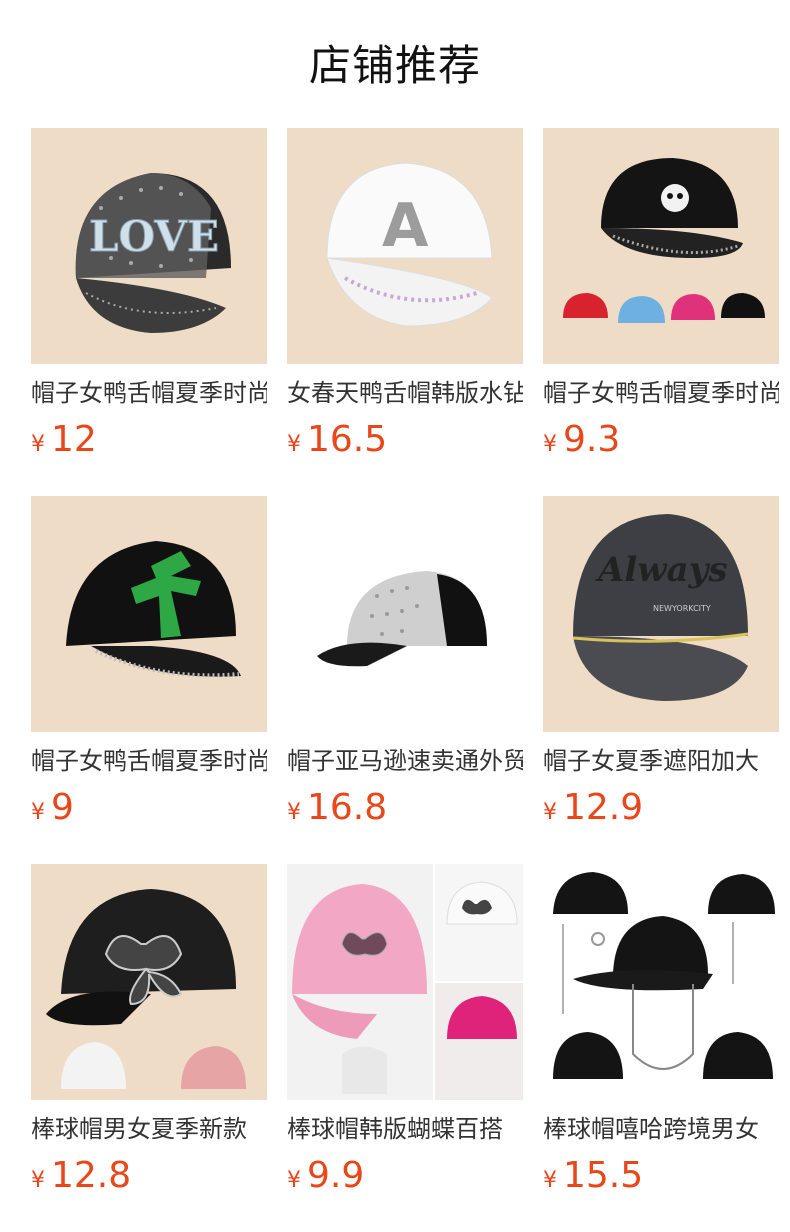 This screenshot has width=790, height=1232. What do you see at coordinates (405, 443) in the screenshot?
I see `product-price: ¥16.5` at bounding box center [405, 443].